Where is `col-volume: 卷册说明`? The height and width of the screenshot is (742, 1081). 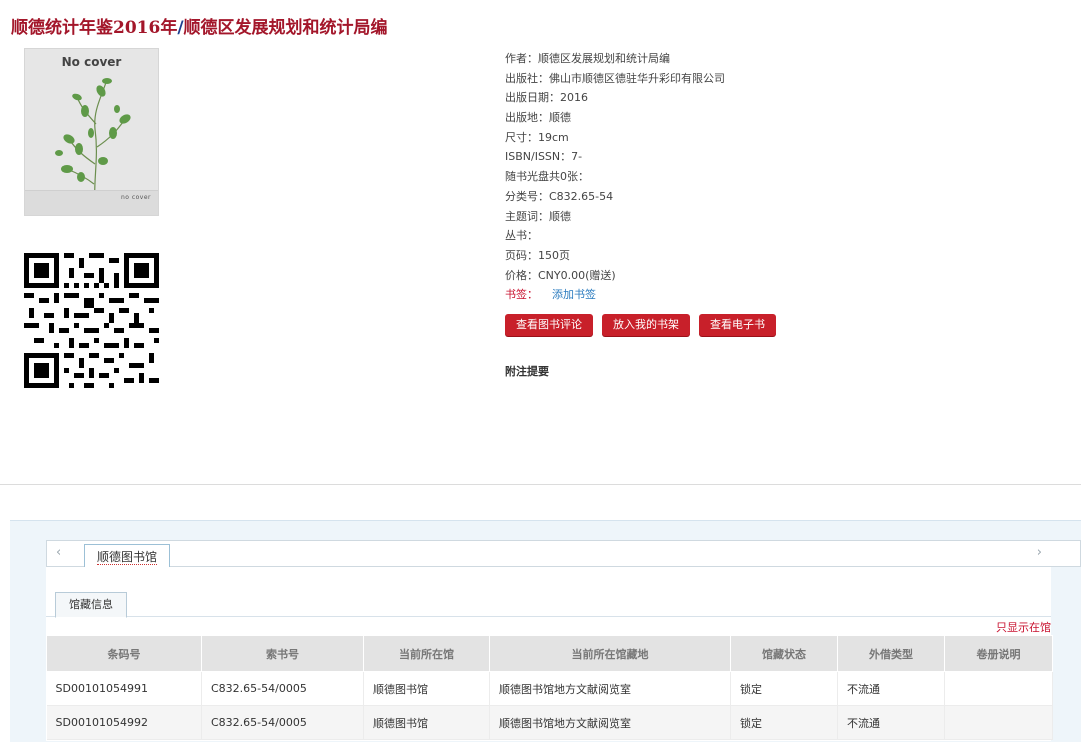
col-volume: 卷册说明 is located at coordinates (998, 653).